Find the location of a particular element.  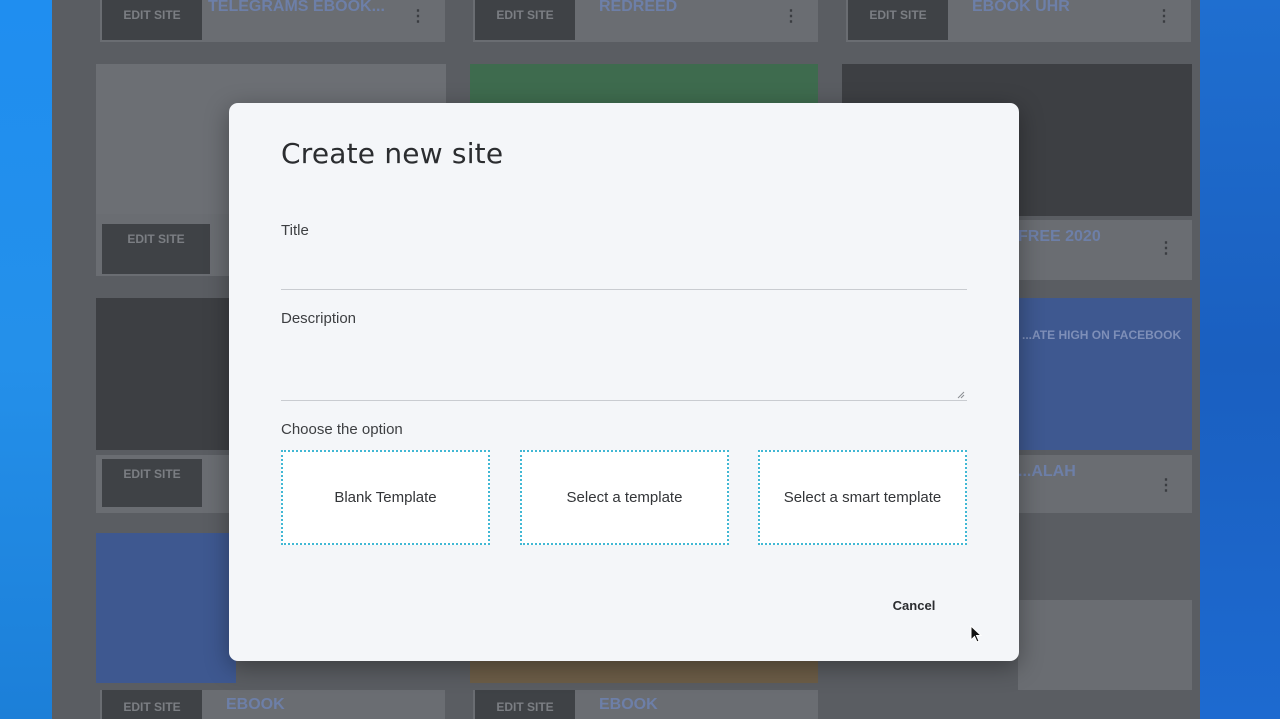

site-card-info: FREE 2020 ⋮ is located at coordinates (1105, 250).